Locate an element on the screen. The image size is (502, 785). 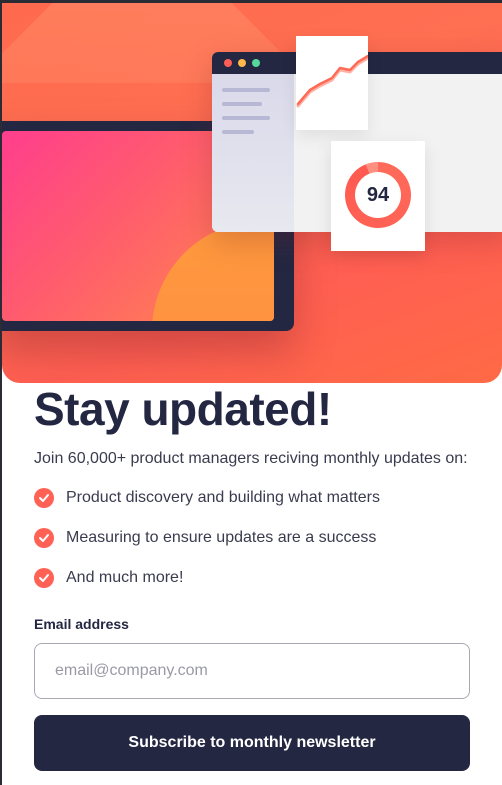
subscribe-button: Subscribe to monthly newsletter is located at coordinates (252, 743).